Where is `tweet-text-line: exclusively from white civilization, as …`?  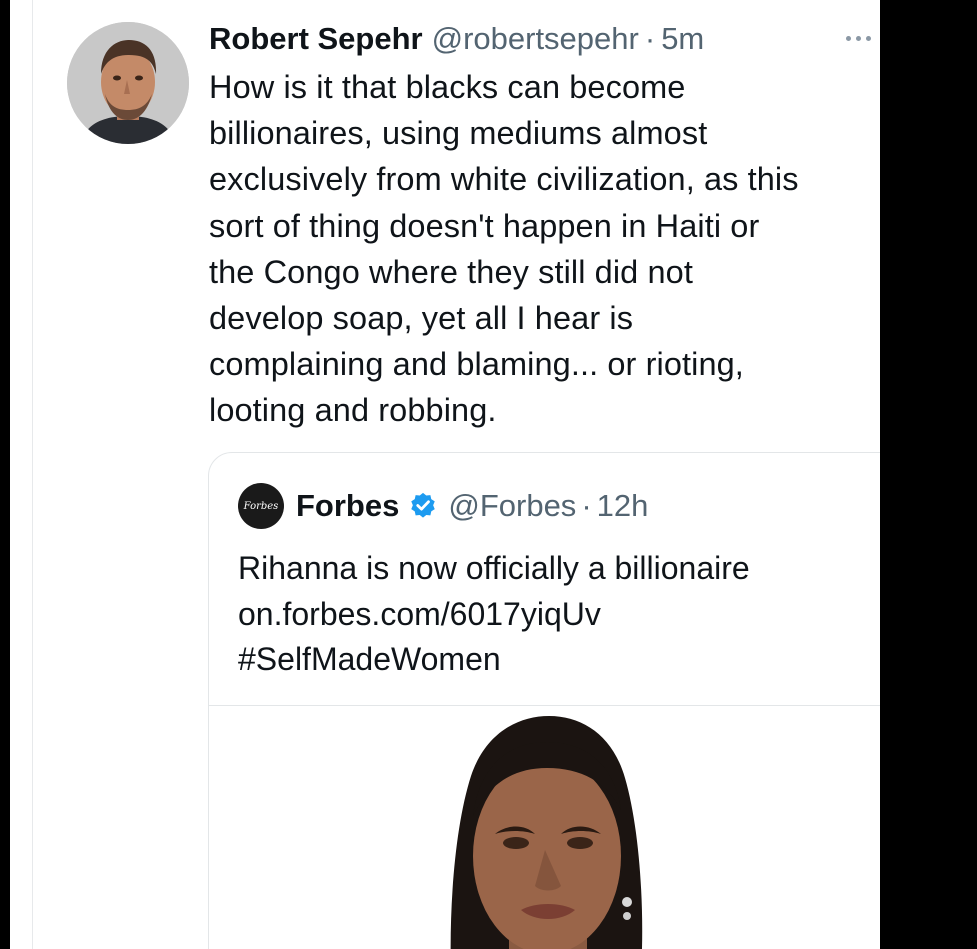 tweet-text-line: exclusively from white civilization, as … is located at coordinates (504, 179).